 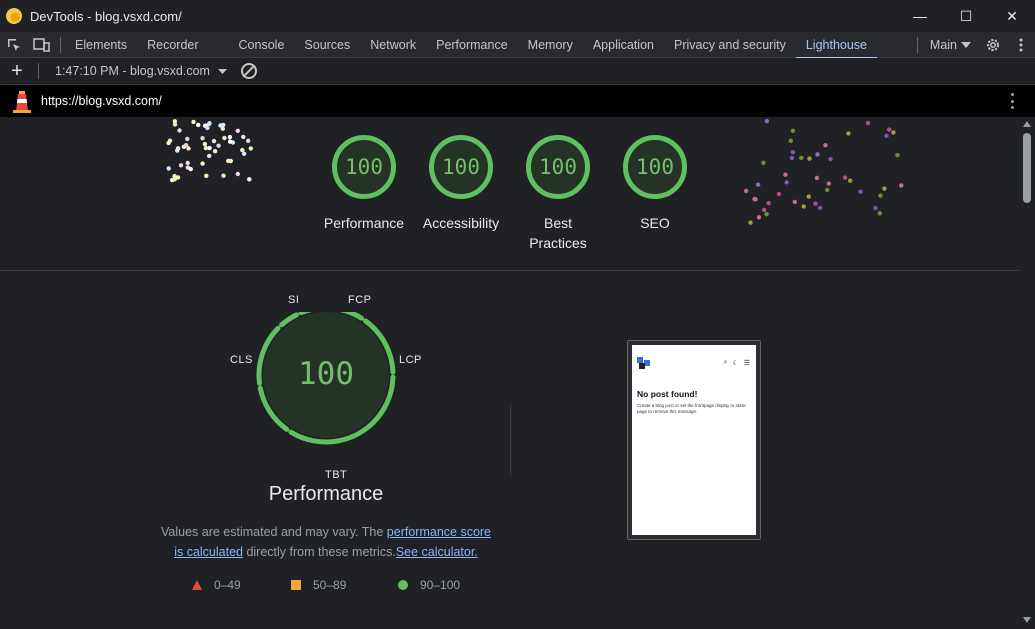 I want to click on metric-tbt-label: TBT, so click(x=336, y=475).